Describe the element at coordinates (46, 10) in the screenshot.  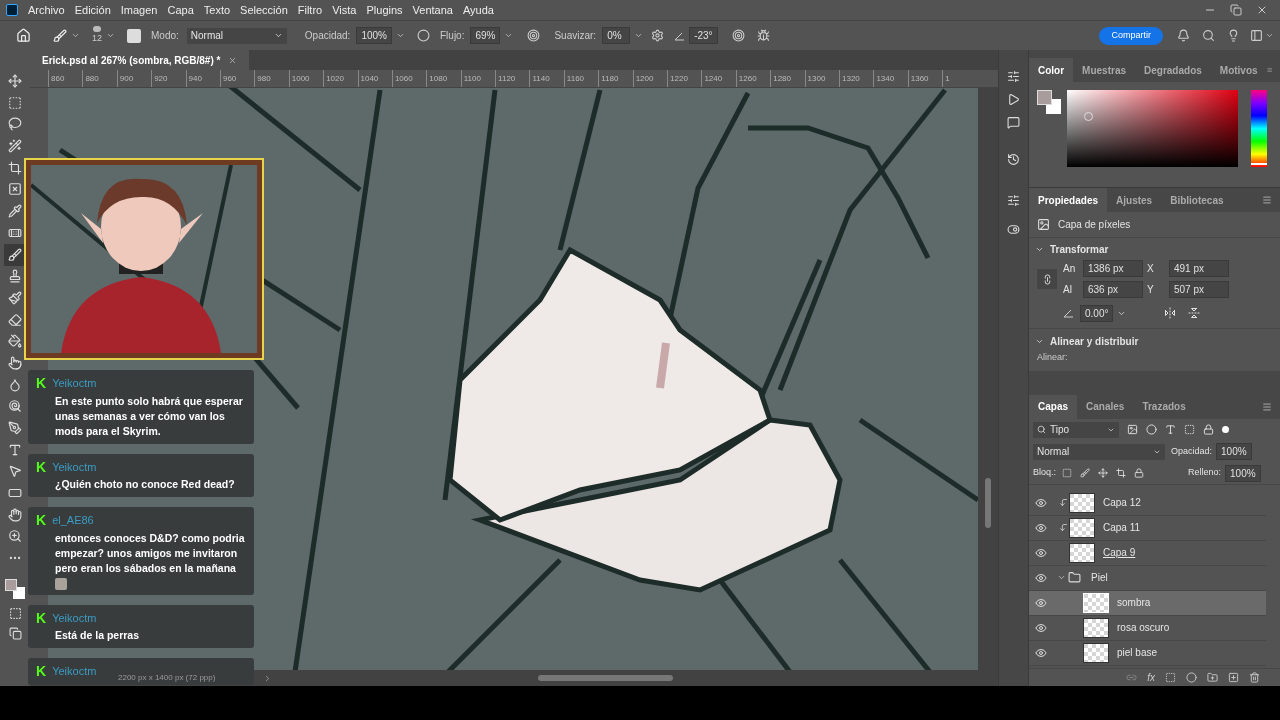
I see `menu-item: Archivo` at that location.